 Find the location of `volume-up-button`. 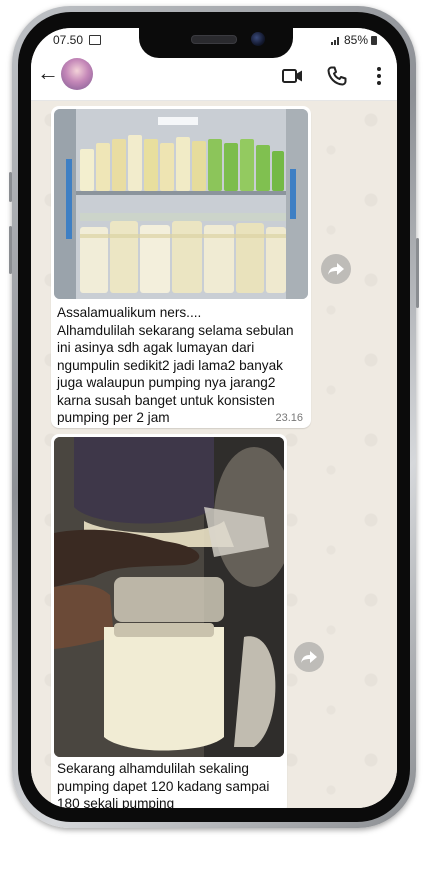

volume-up-button is located at coordinates (10, 187).